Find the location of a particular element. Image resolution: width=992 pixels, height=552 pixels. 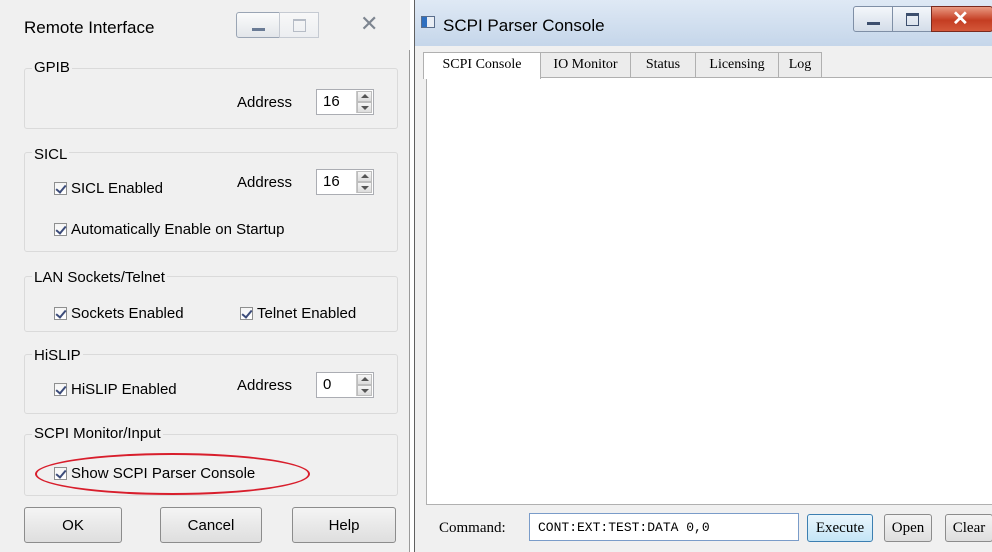

hislip-enabled-checkbox is located at coordinates (60, 389).